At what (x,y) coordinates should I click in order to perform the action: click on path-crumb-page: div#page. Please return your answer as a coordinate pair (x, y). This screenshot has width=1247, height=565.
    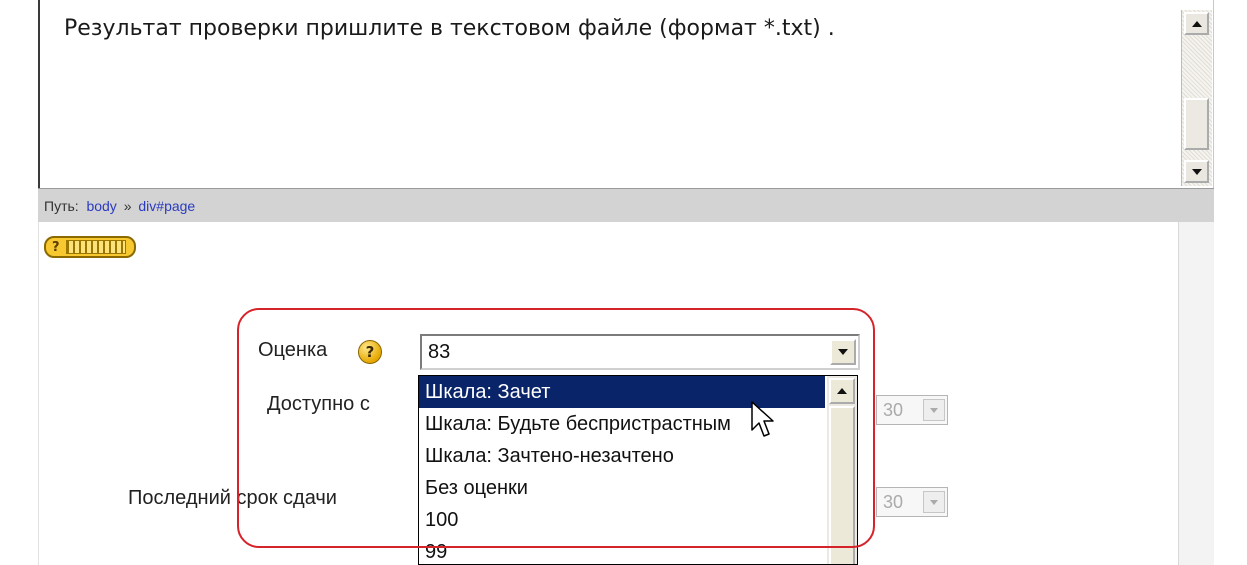
    Looking at the image, I should click on (166, 206).